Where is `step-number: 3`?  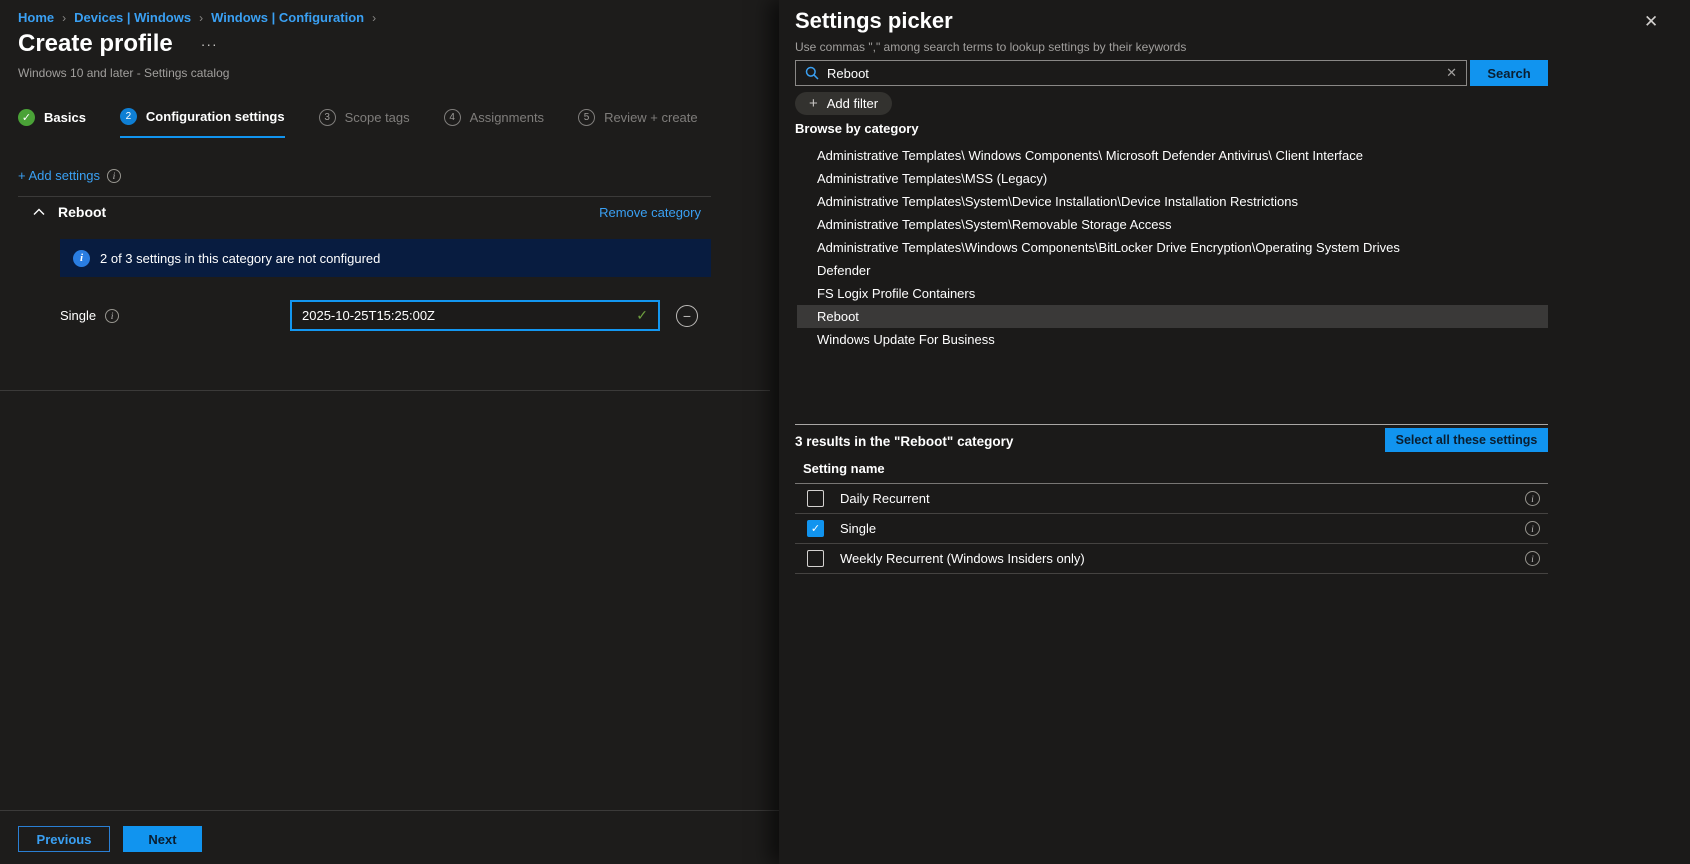
step-number: 3 is located at coordinates (327, 117).